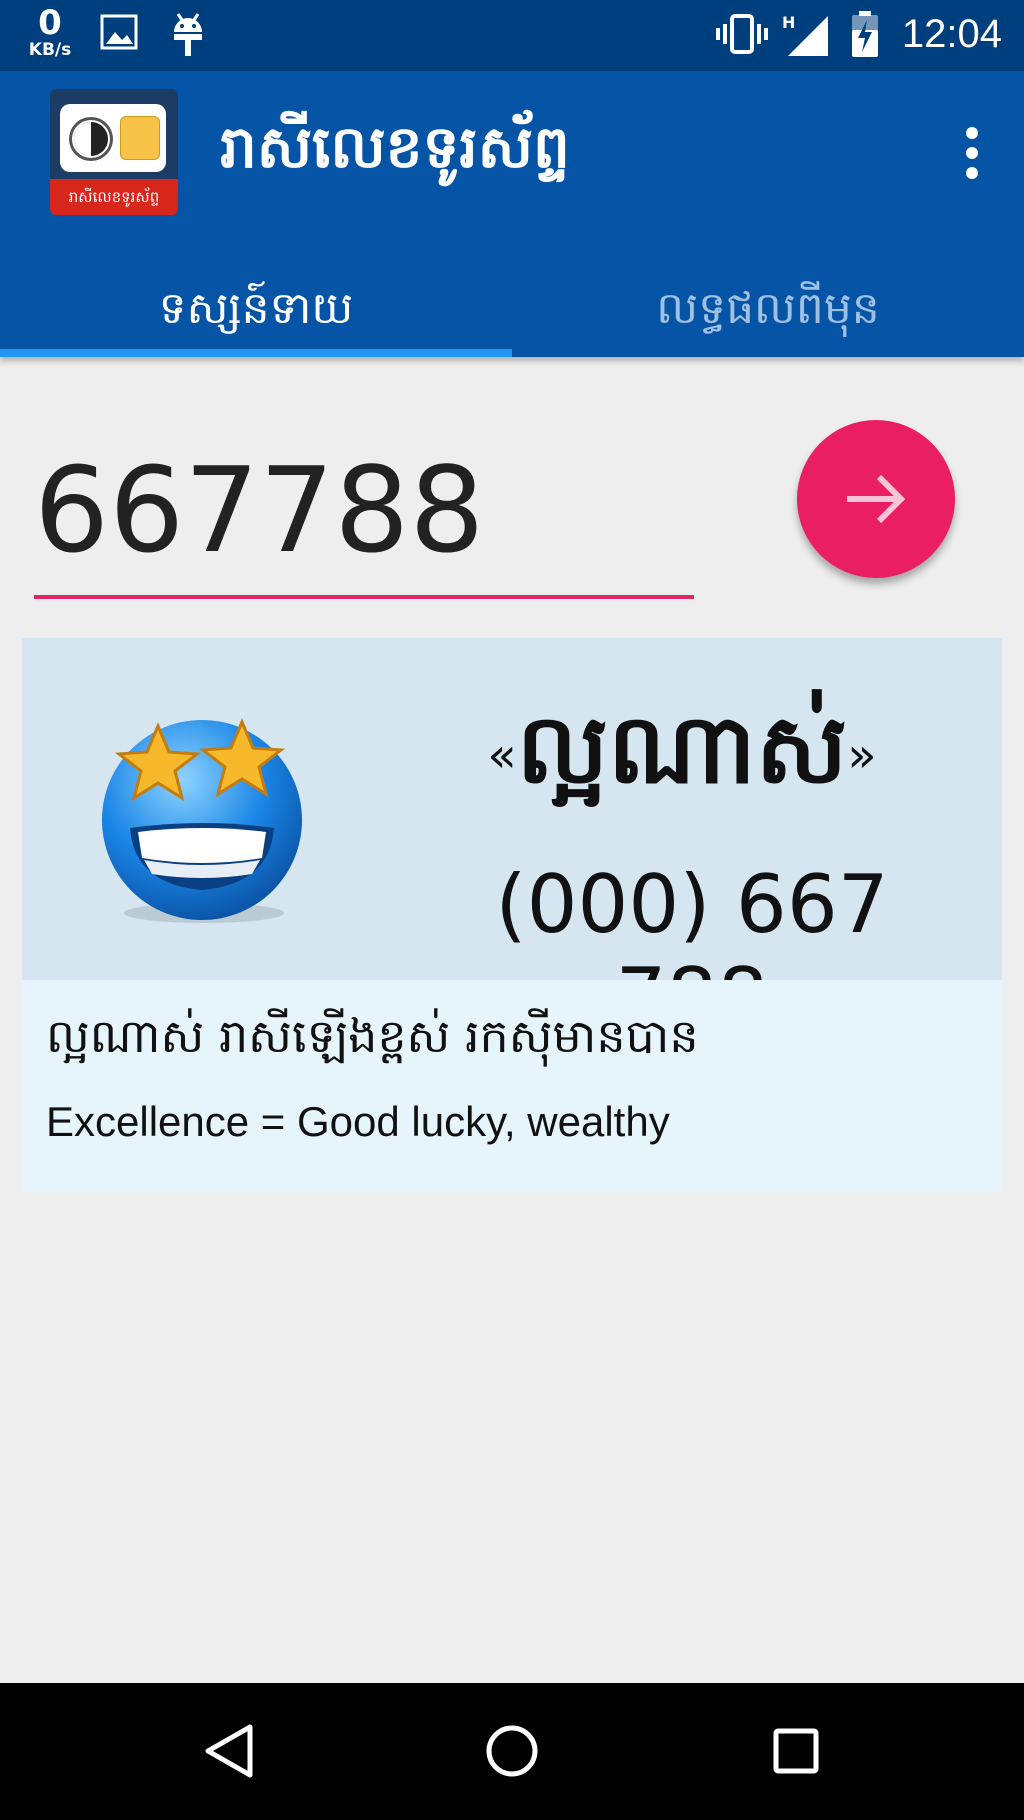 This screenshot has width=1024, height=1820. I want to click on net-speed-indicator: 0 KB/s, so click(50, 32).